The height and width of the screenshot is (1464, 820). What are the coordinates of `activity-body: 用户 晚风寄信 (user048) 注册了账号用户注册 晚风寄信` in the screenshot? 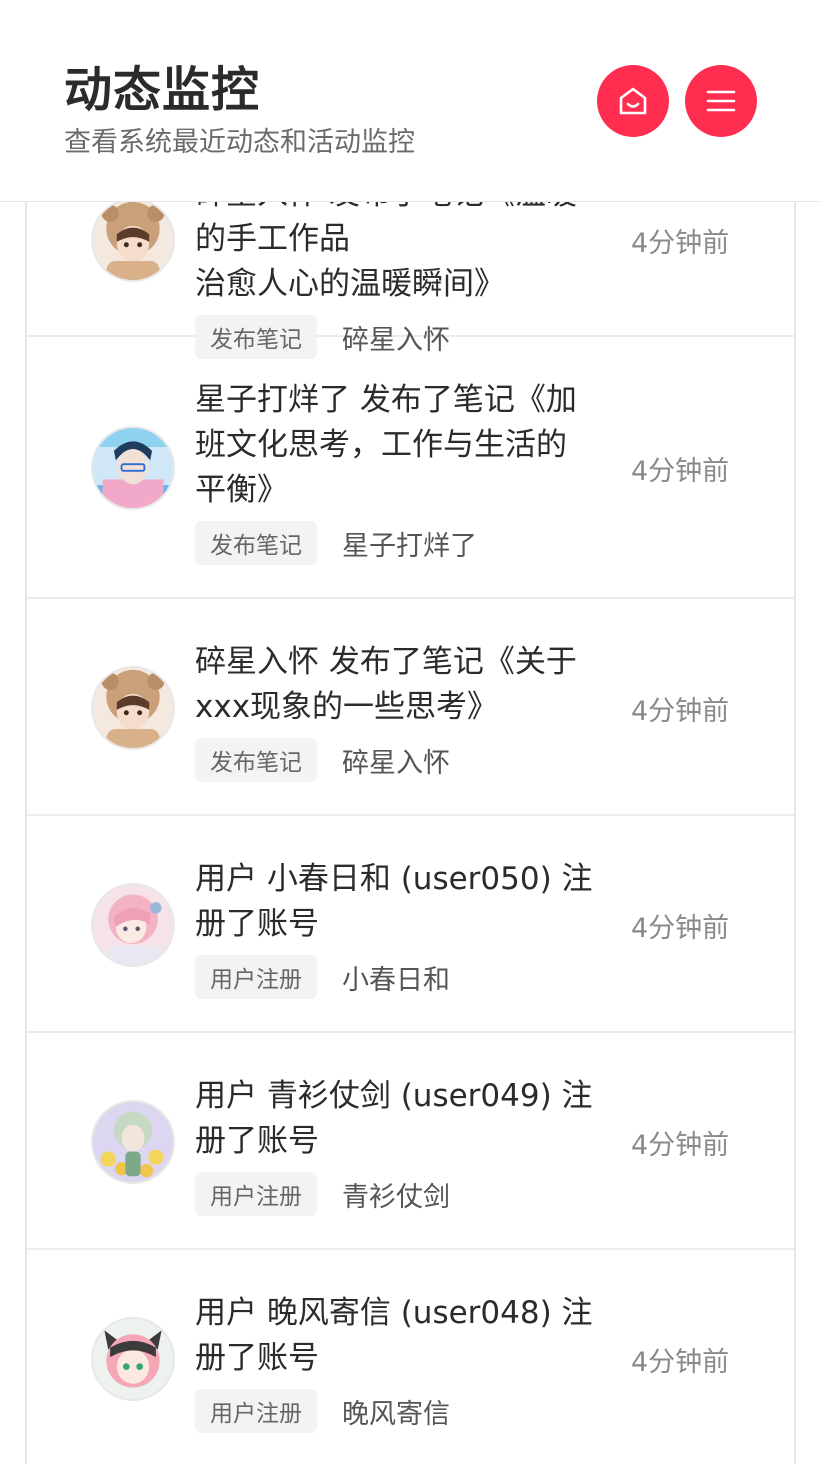 It's located at (395, 1362).